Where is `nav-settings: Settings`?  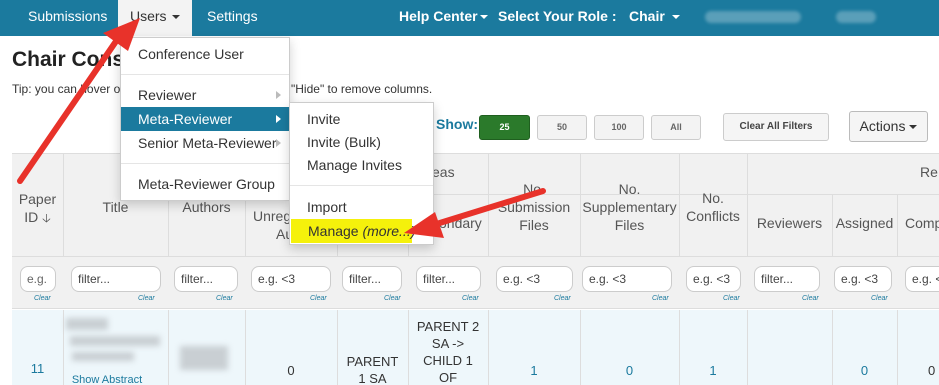
nav-settings: Settings is located at coordinates (232, 18).